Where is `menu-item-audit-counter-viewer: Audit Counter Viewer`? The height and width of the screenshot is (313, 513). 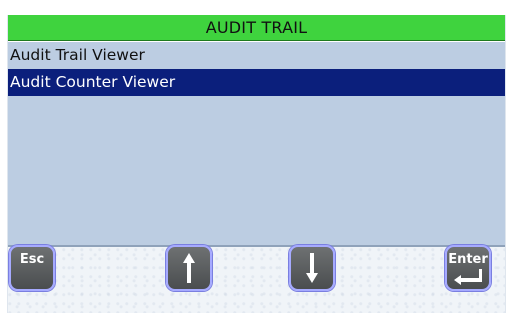
menu-item-audit-counter-viewer: Audit Counter Viewer is located at coordinates (256, 82).